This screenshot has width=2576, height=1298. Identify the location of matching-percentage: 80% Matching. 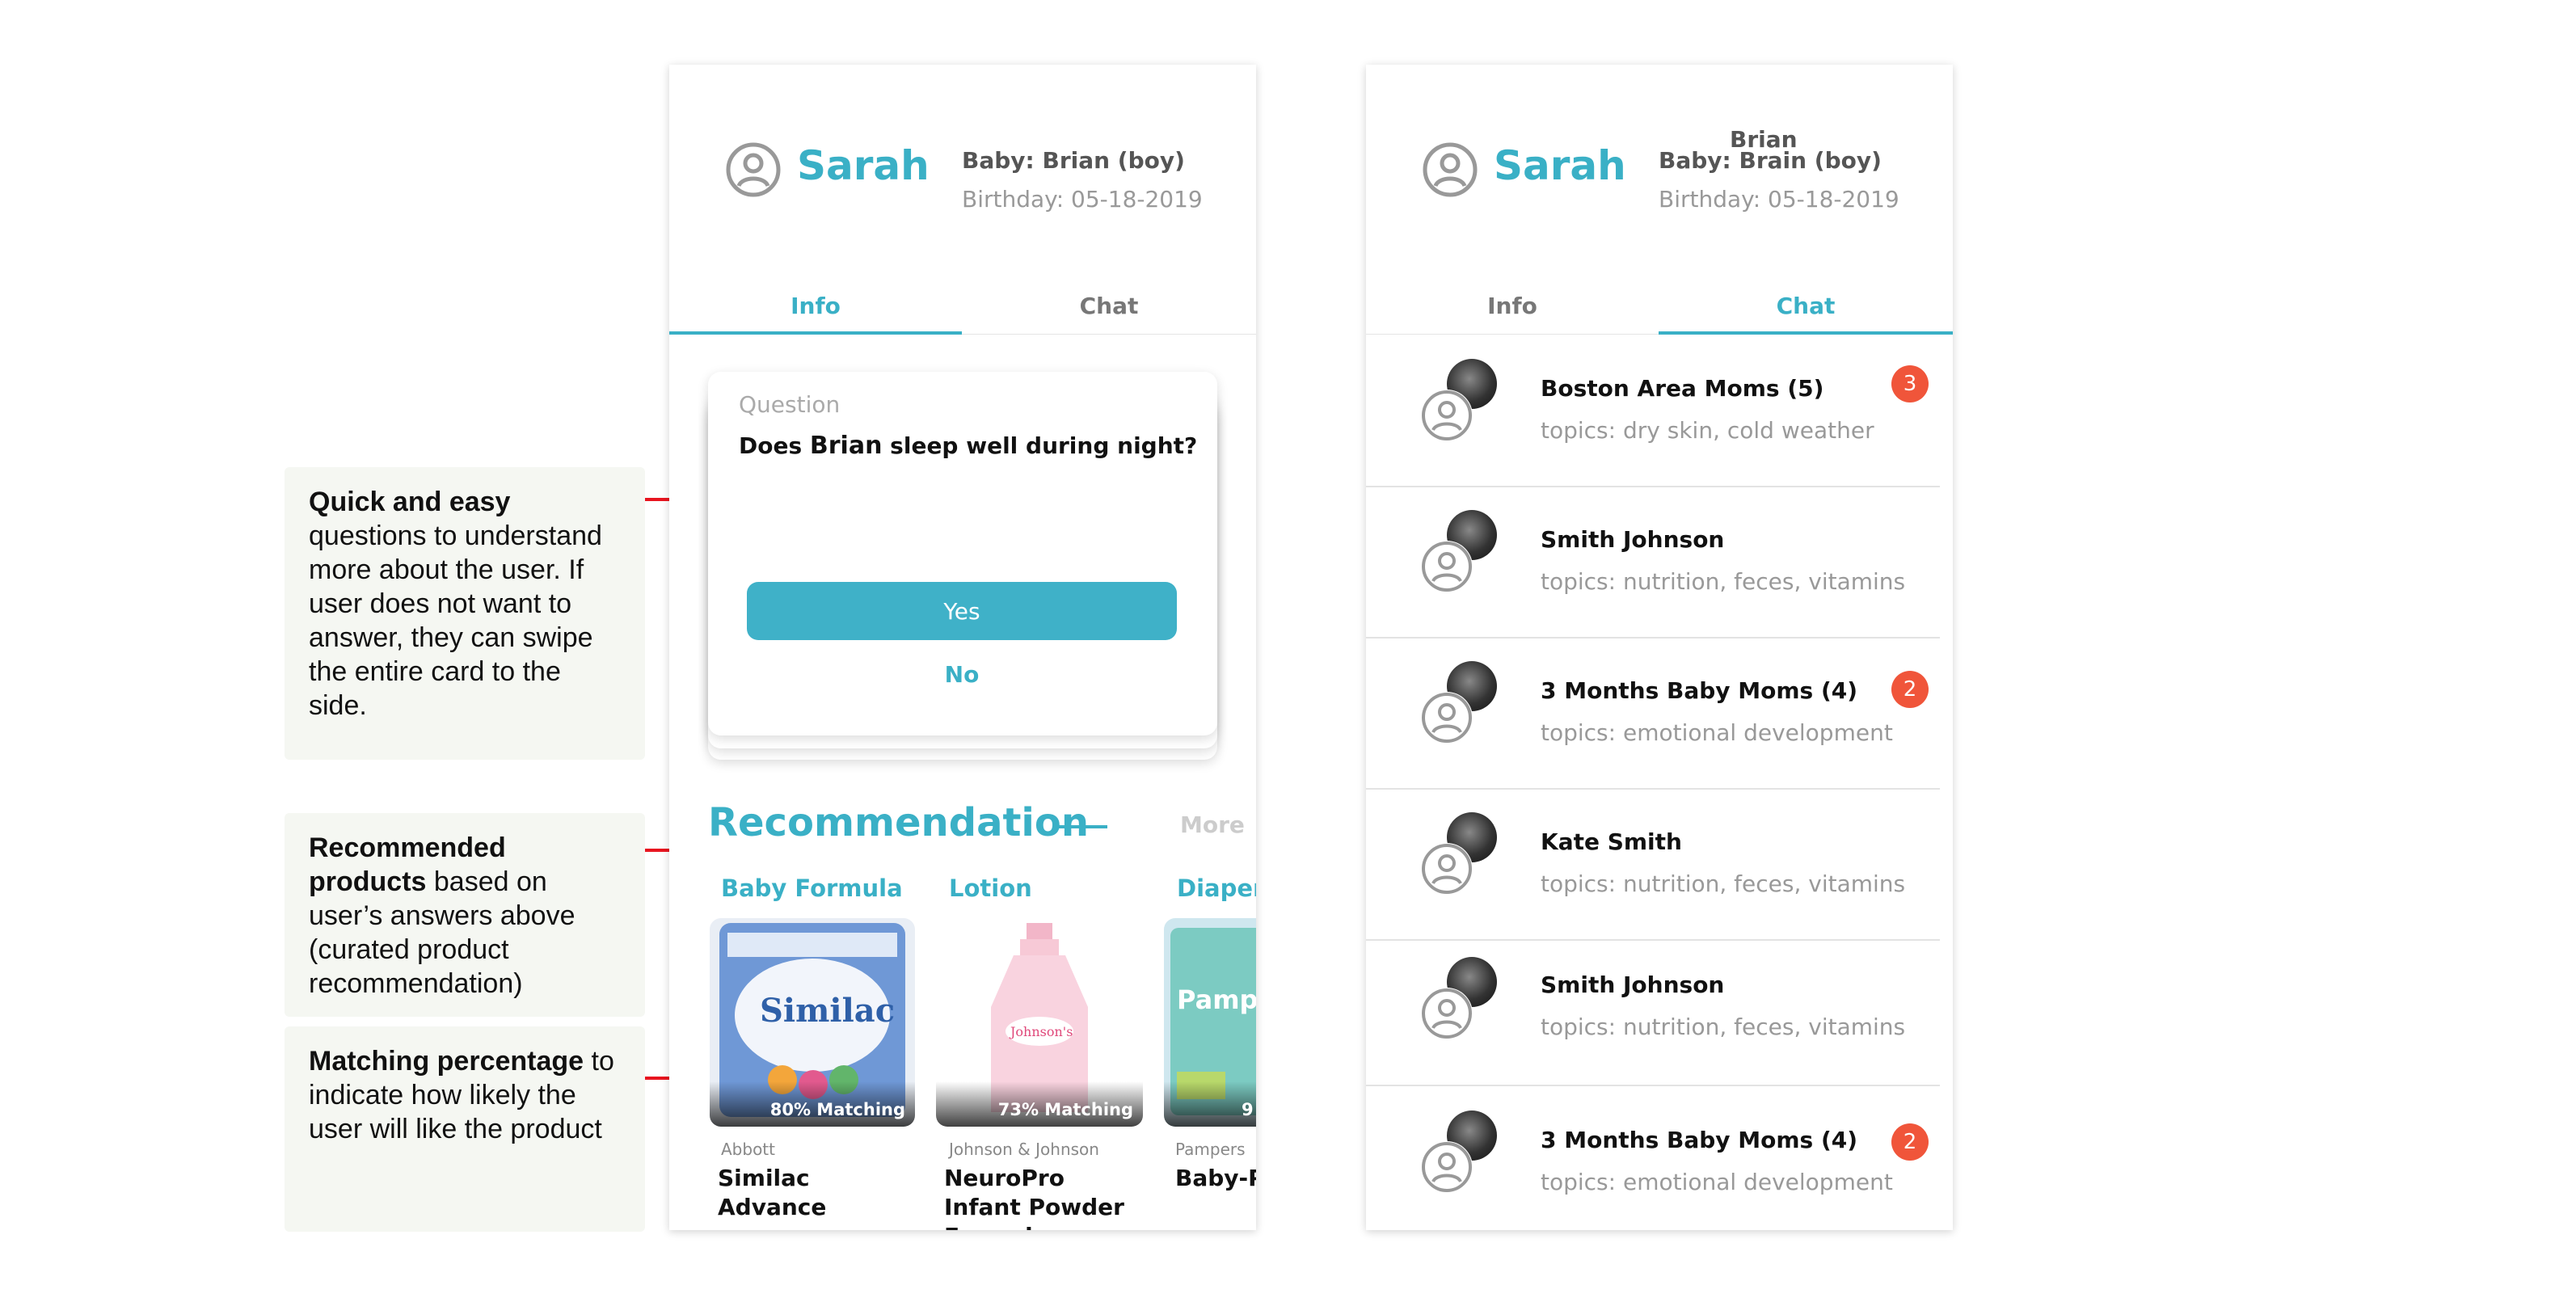
(812, 1104).